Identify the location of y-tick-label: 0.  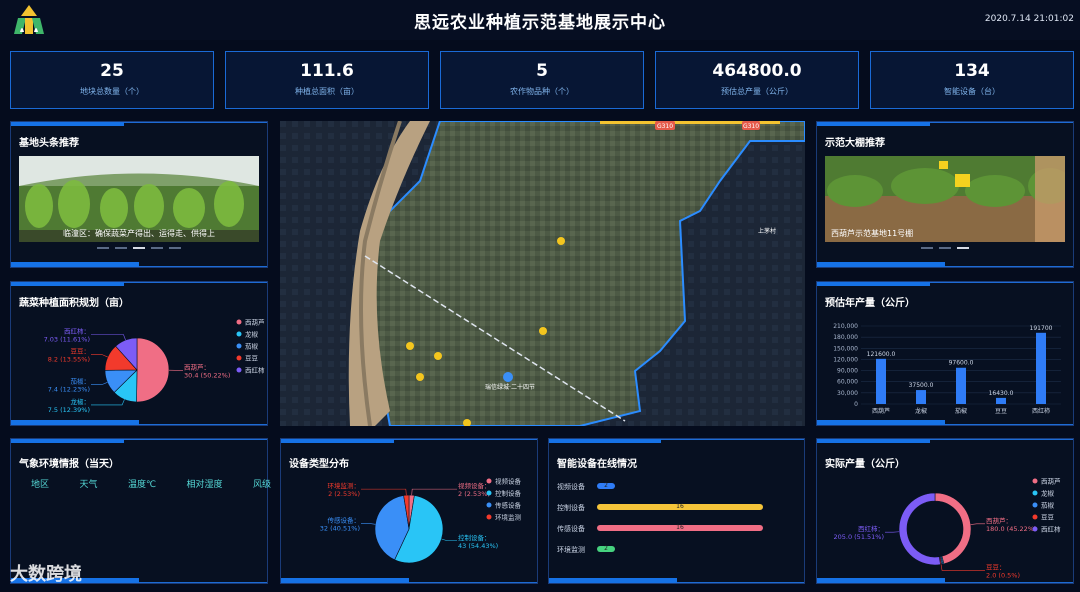
(856, 404).